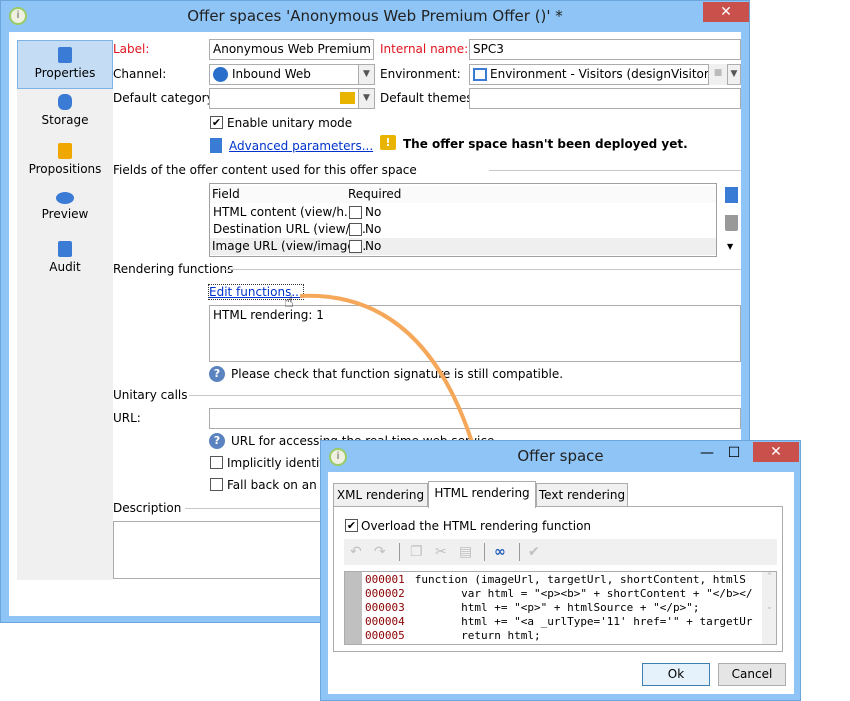  Describe the element at coordinates (289, 301) in the screenshot. I see `hand-cursor-icon: ☝` at that location.